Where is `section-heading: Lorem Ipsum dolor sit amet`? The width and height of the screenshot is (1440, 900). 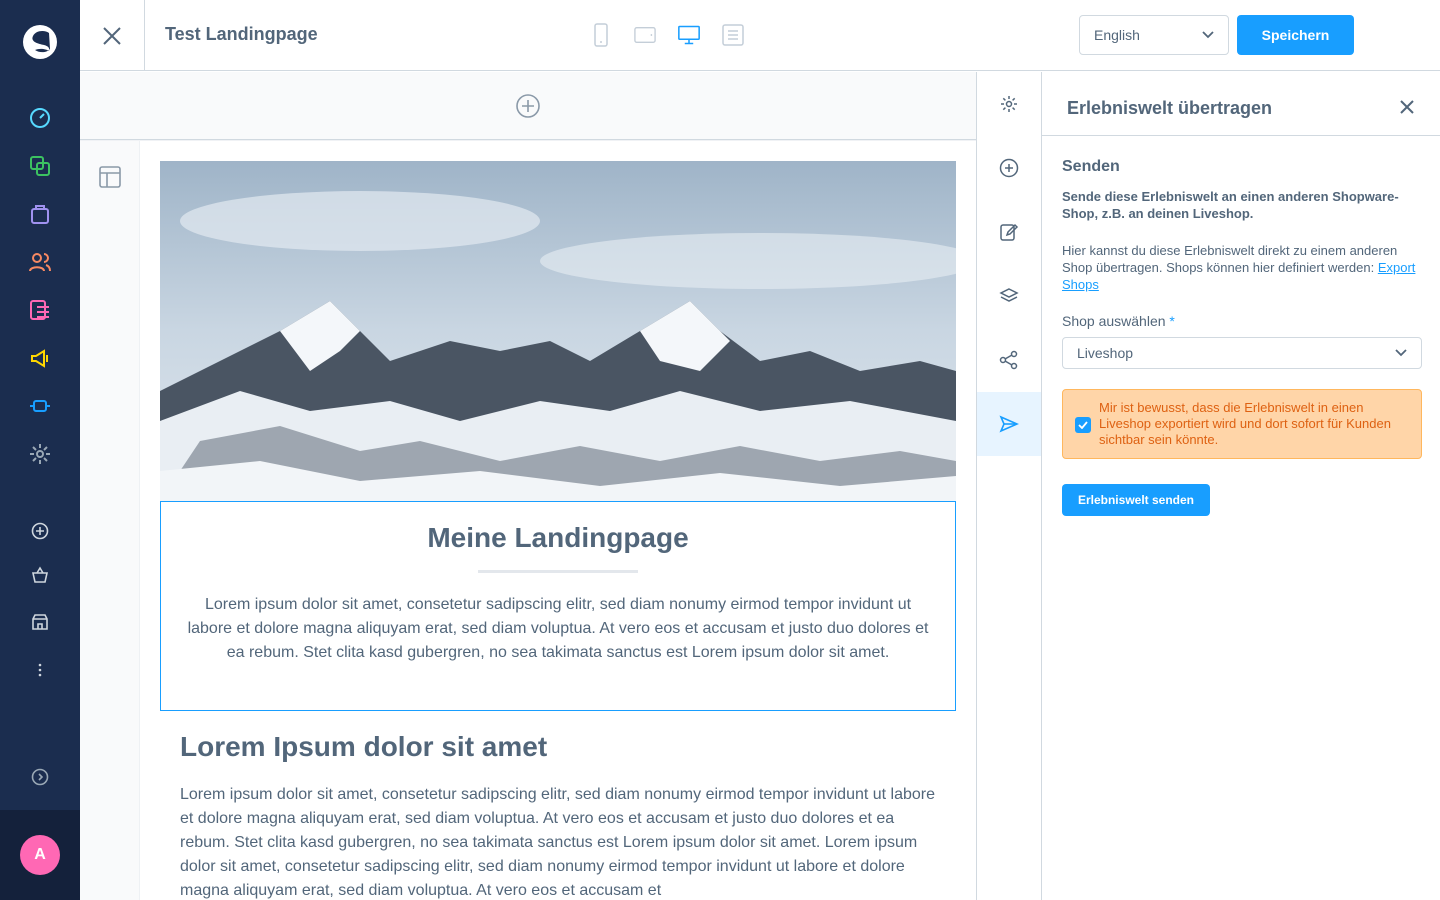
section-heading: Lorem Ipsum dolor sit amet is located at coordinates (364, 746).